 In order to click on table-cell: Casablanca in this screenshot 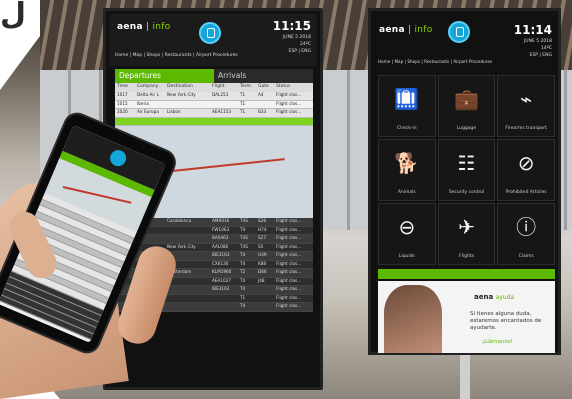, I will do `click(179, 220)`.